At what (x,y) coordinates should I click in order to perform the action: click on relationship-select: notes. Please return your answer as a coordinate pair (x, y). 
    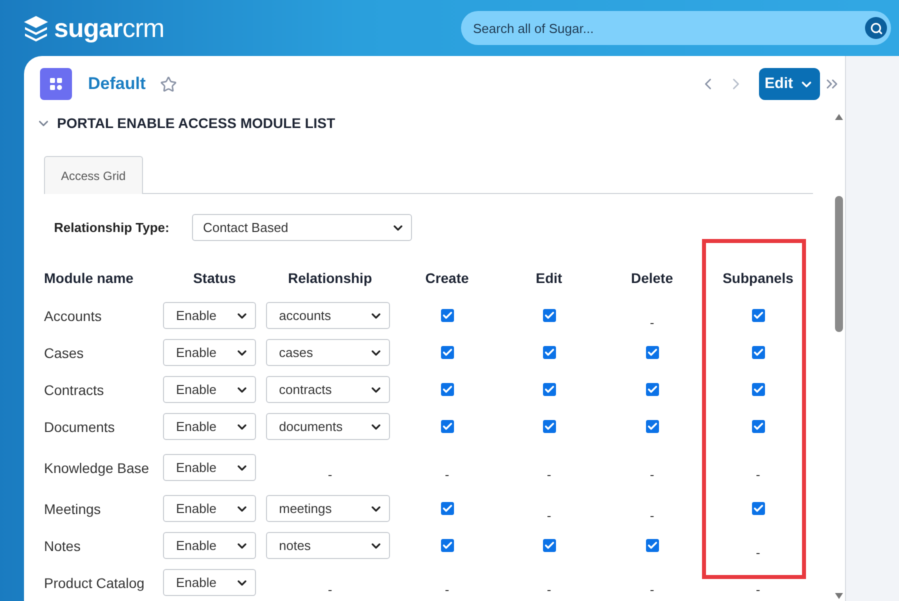
    Looking at the image, I should click on (328, 545).